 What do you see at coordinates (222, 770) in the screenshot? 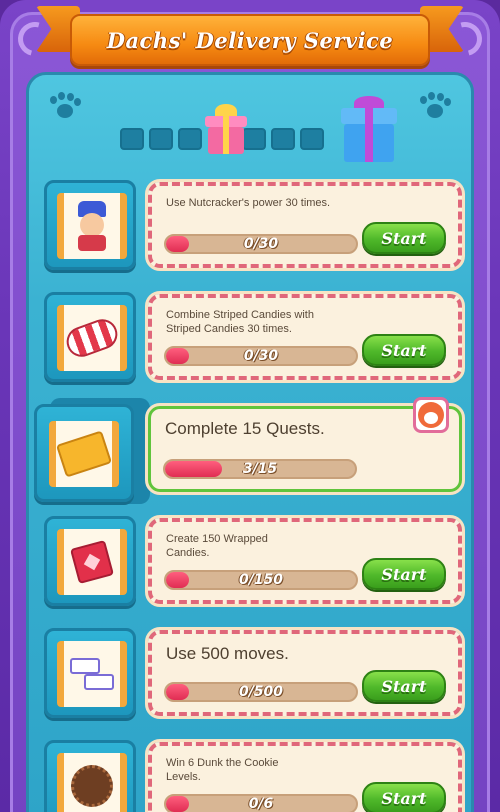
I see `quest-description: Win 6 Dunk the Cookie Levels.` at bounding box center [222, 770].